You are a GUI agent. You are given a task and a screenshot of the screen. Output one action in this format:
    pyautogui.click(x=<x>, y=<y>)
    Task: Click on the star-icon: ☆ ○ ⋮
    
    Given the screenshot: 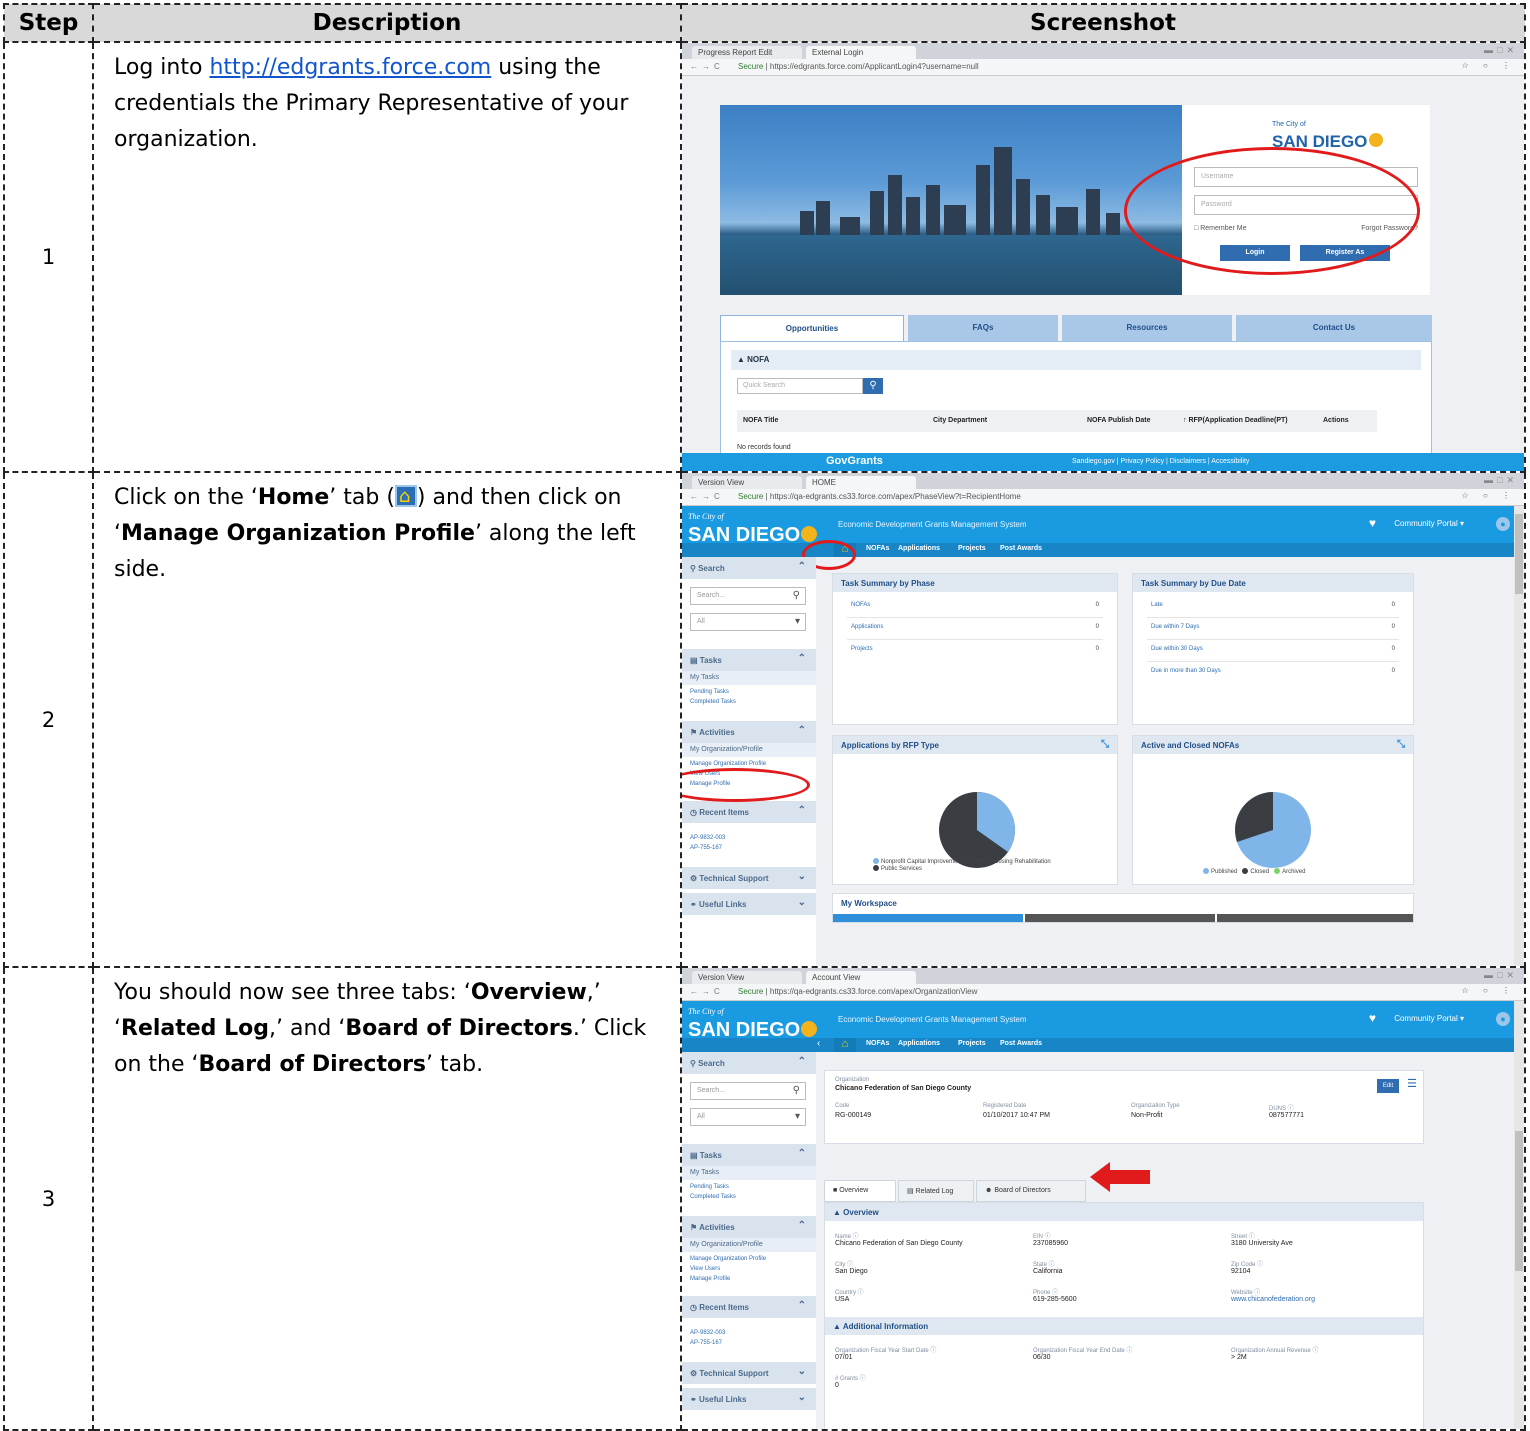 What is the action you would take?
    pyautogui.click(x=1488, y=65)
    